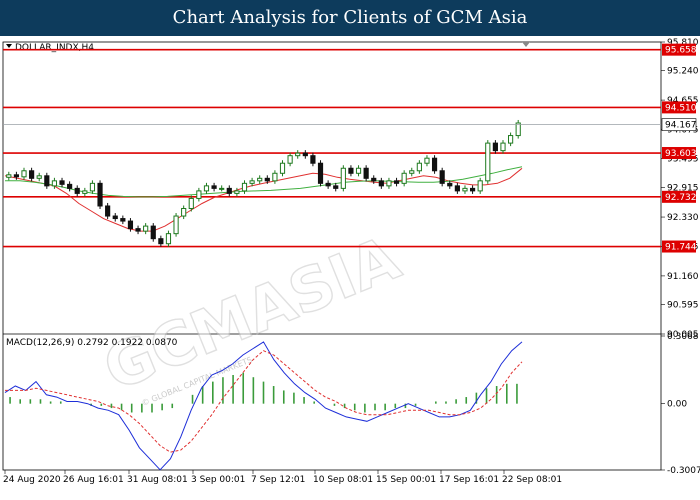 Image resolution: width=700 pixels, height=500 pixels. Describe the element at coordinates (278, 480) in the screenshot. I see `x-tick-label: 7 Sep 12:01` at that location.